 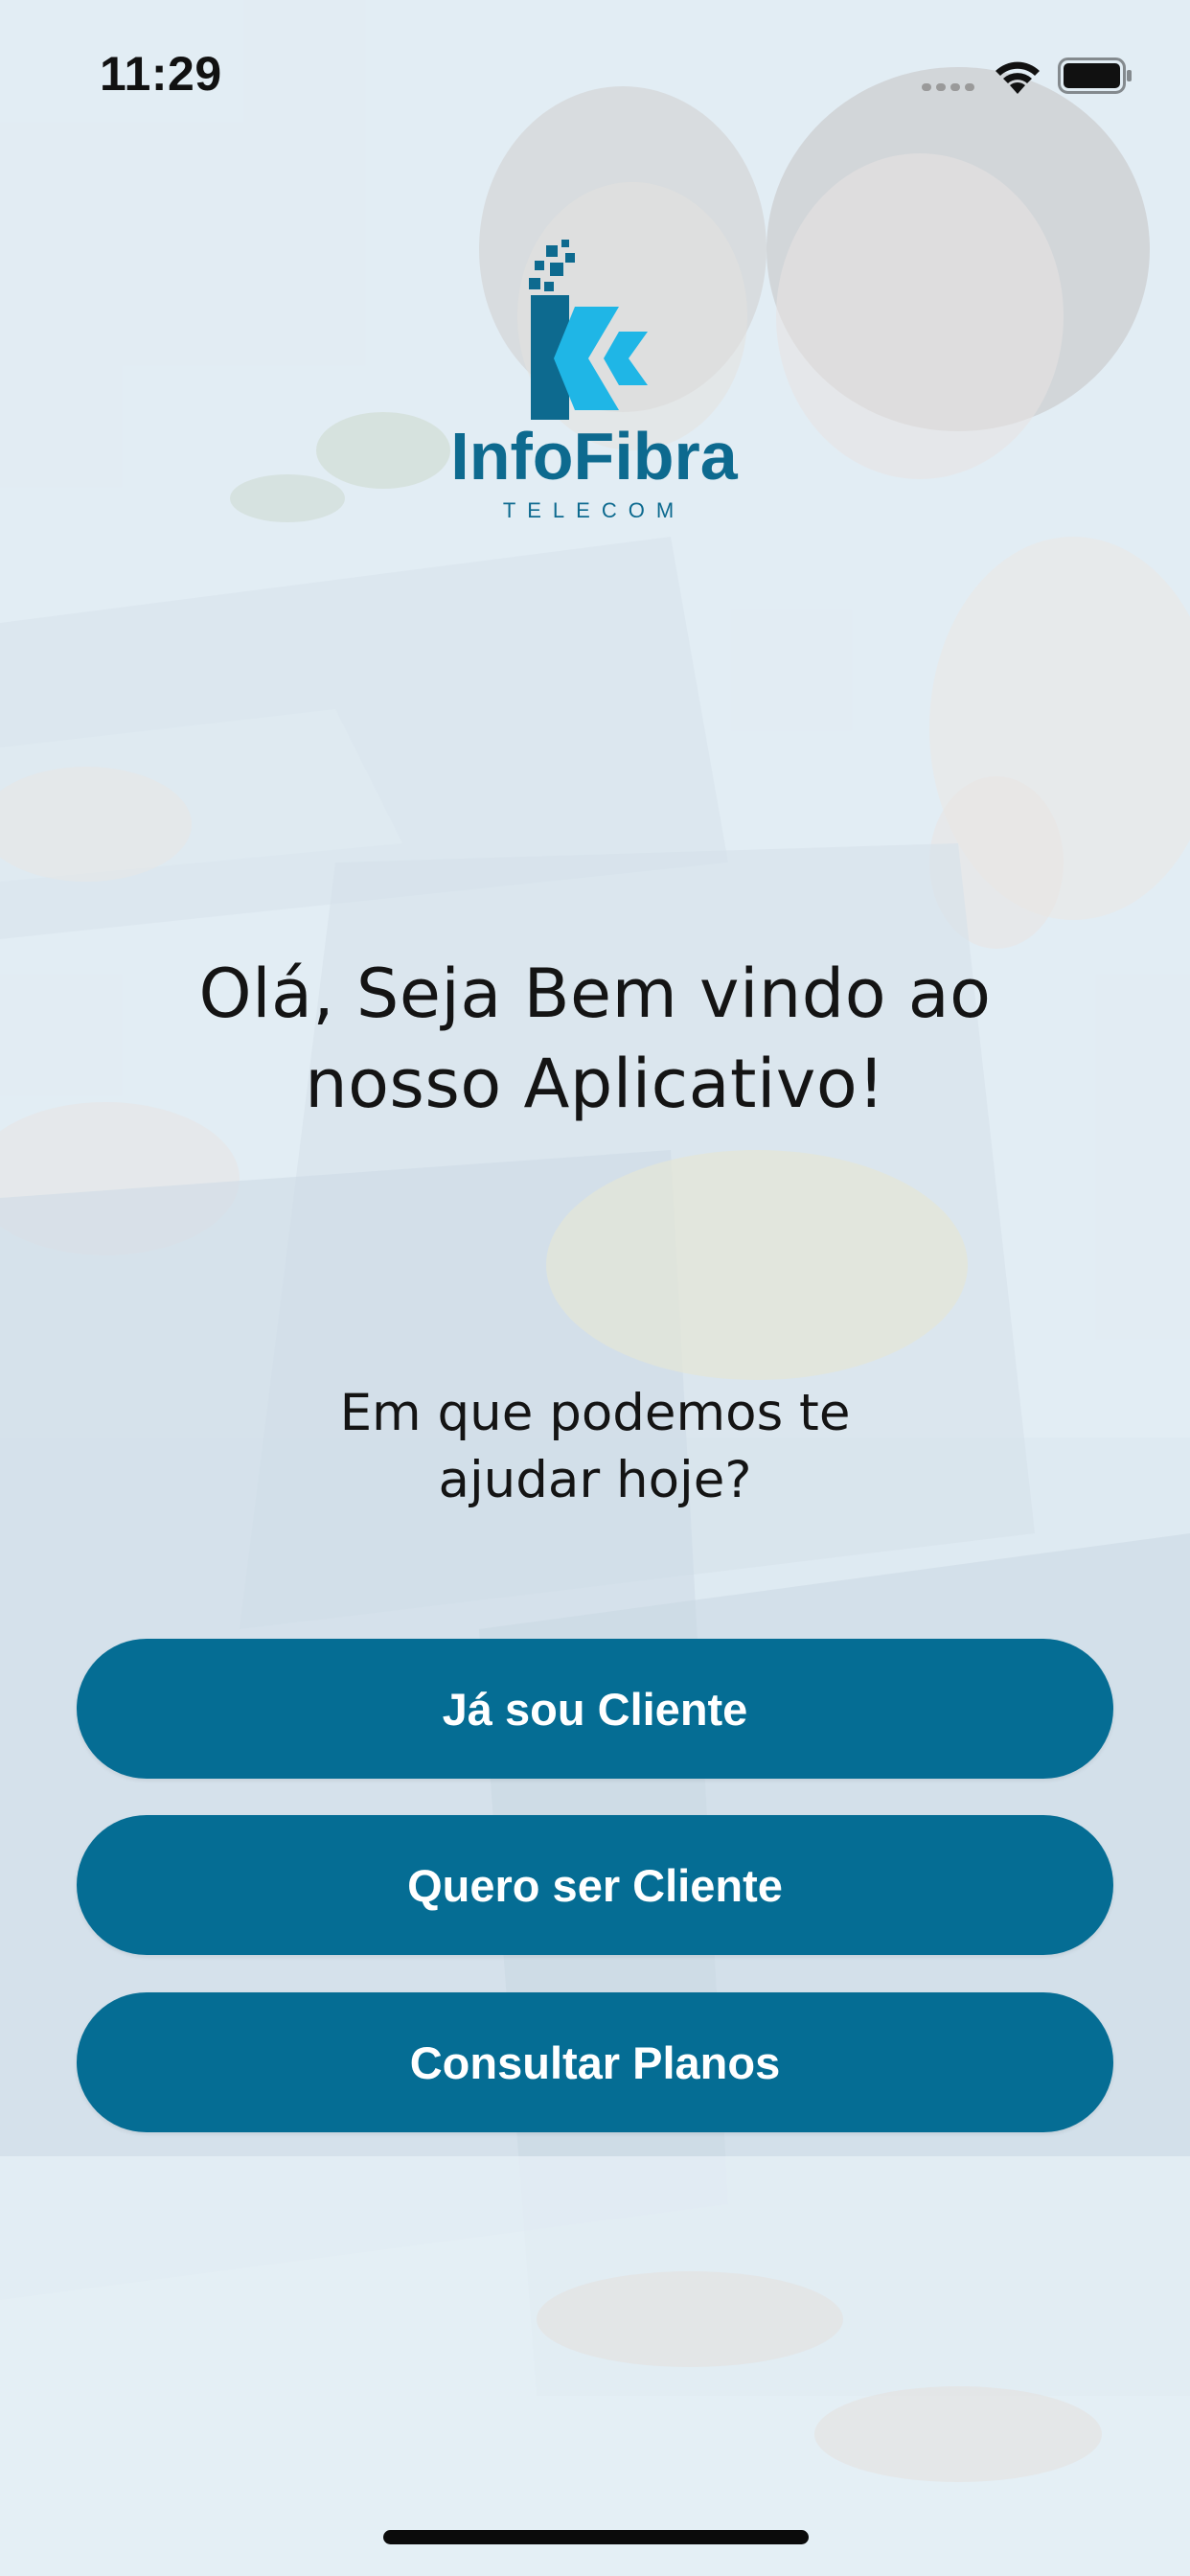 What do you see at coordinates (595, 1084) in the screenshot?
I see `welcome-line-2: nosso Aplicativo!` at bounding box center [595, 1084].